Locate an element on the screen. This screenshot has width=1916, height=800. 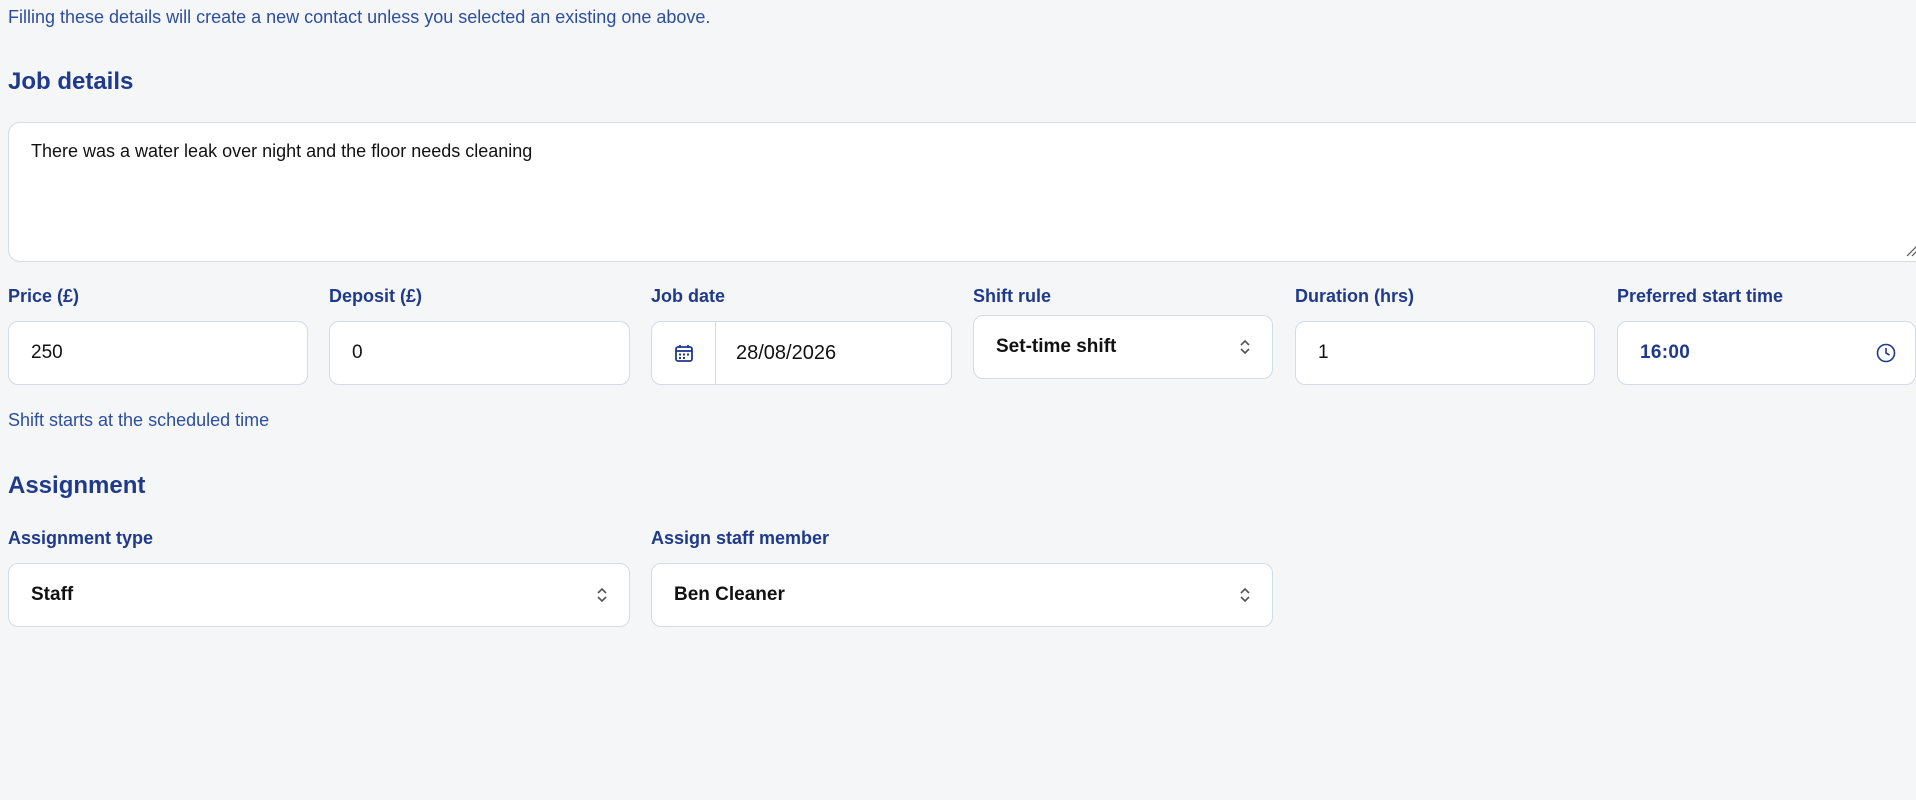
job-date-input: 28/08/2026 is located at coordinates (801, 353).